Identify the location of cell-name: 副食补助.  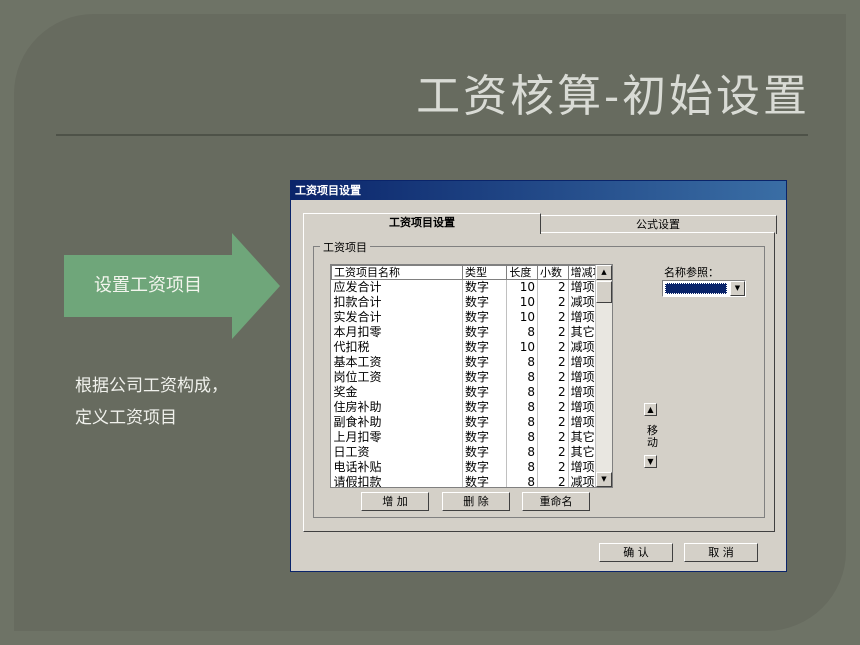
(397, 422).